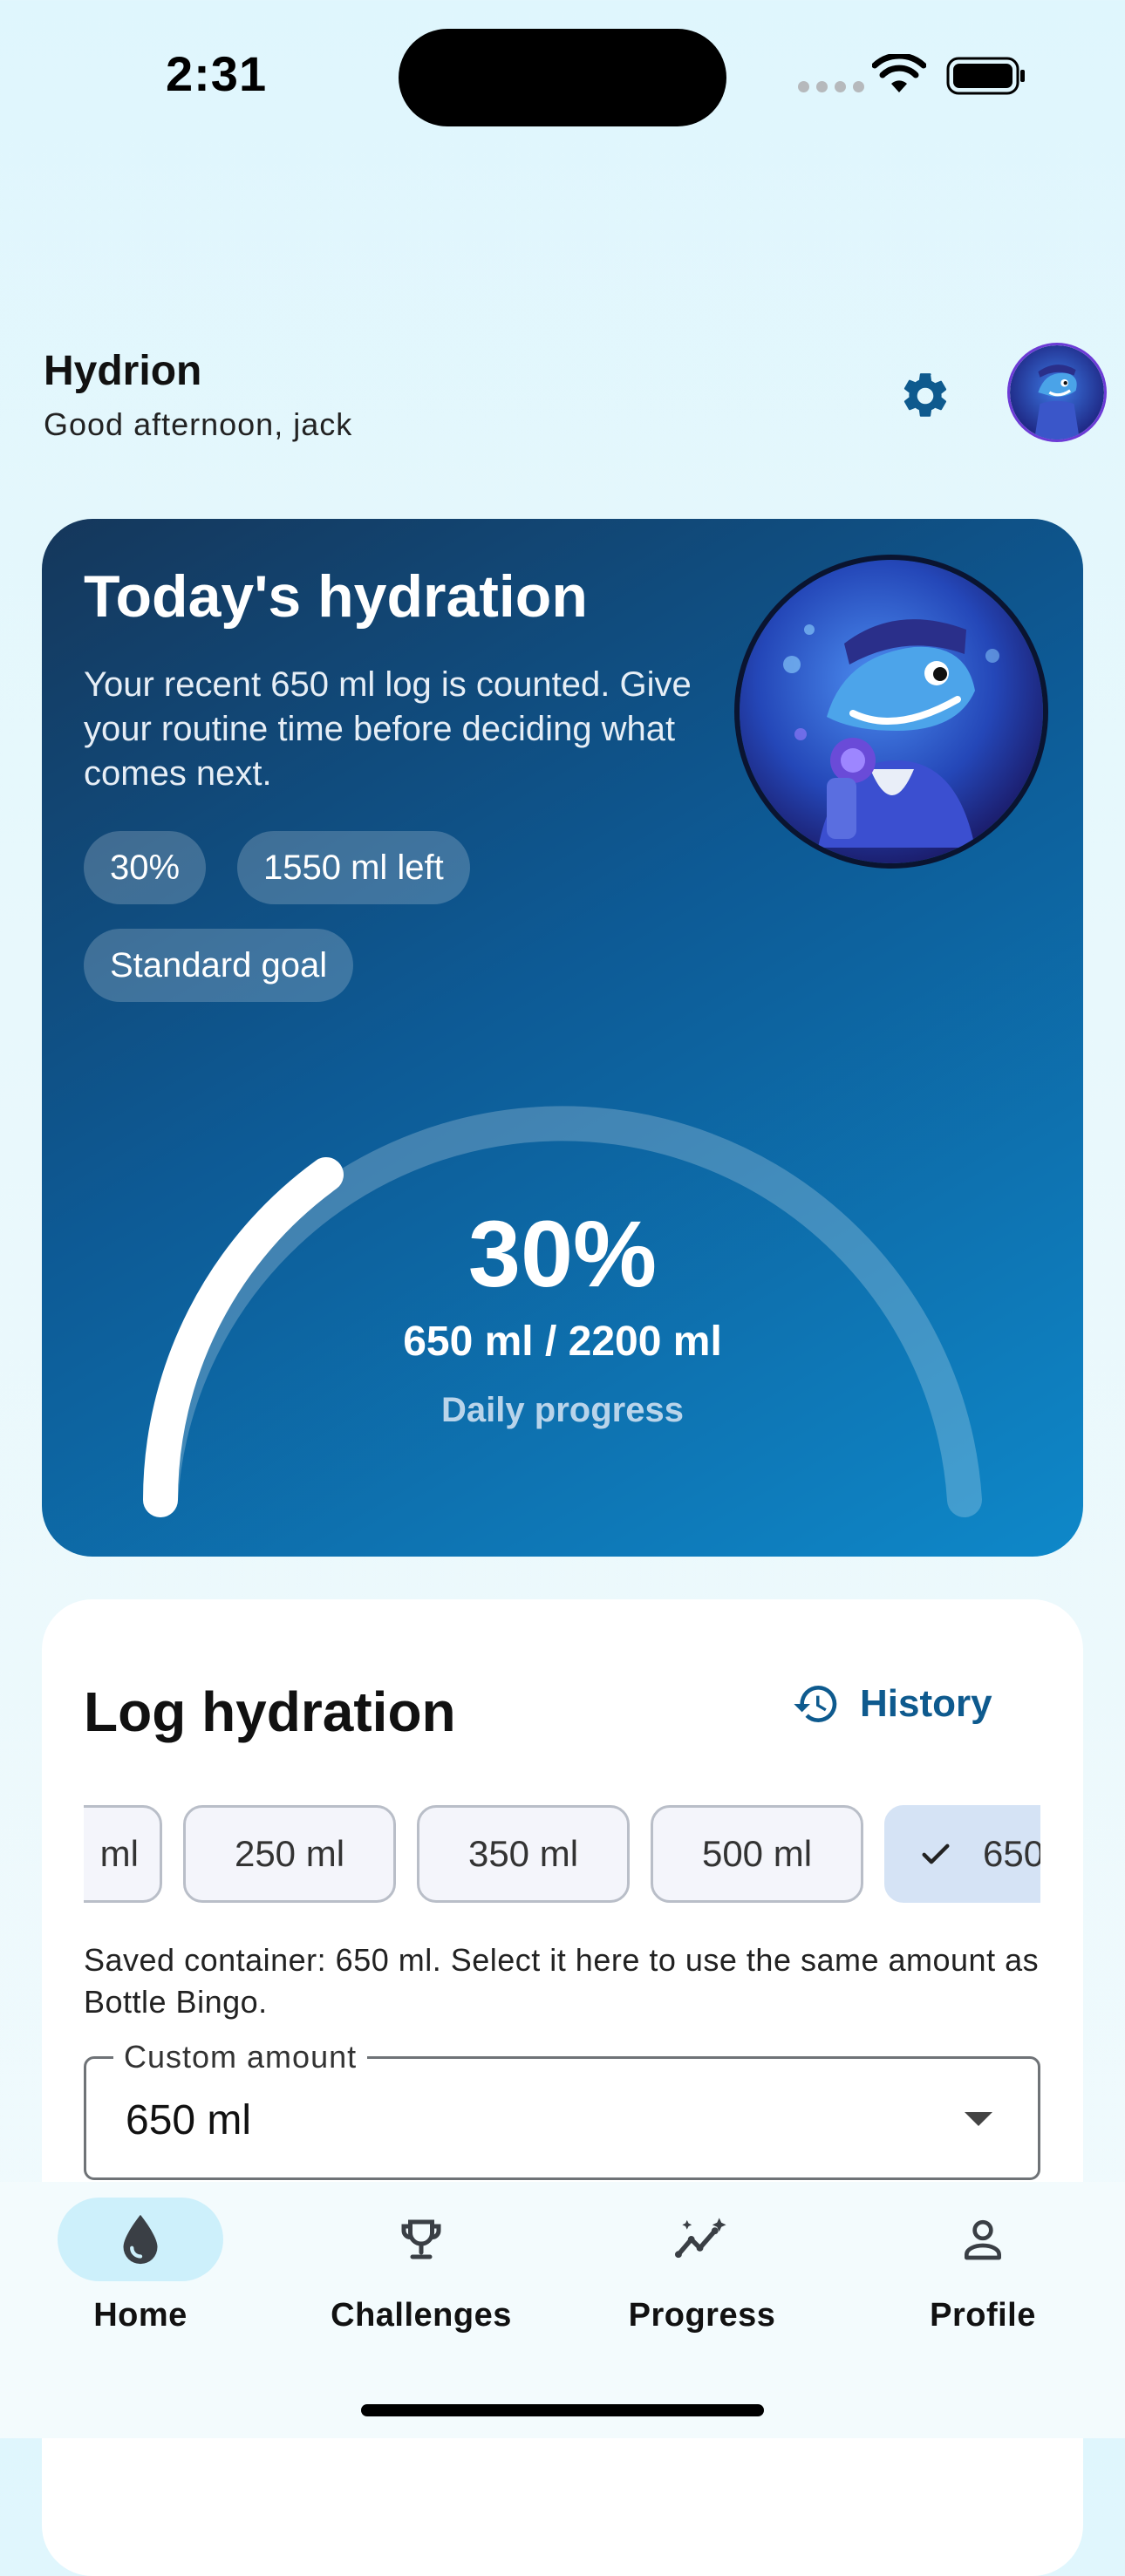  Describe the element at coordinates (815, 1704) in the screenshot. I see `history-icon` at that location.